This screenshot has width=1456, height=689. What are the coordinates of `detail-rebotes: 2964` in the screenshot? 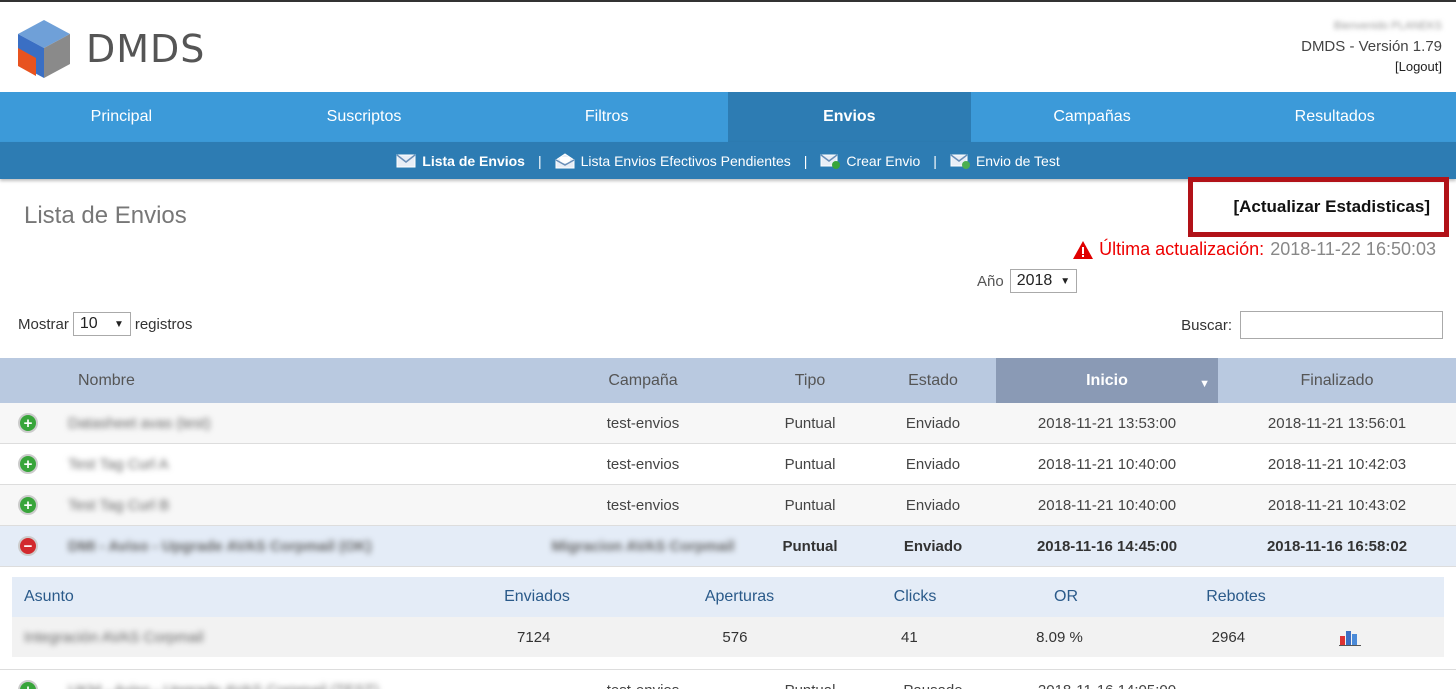 It's located at (1228, 637).